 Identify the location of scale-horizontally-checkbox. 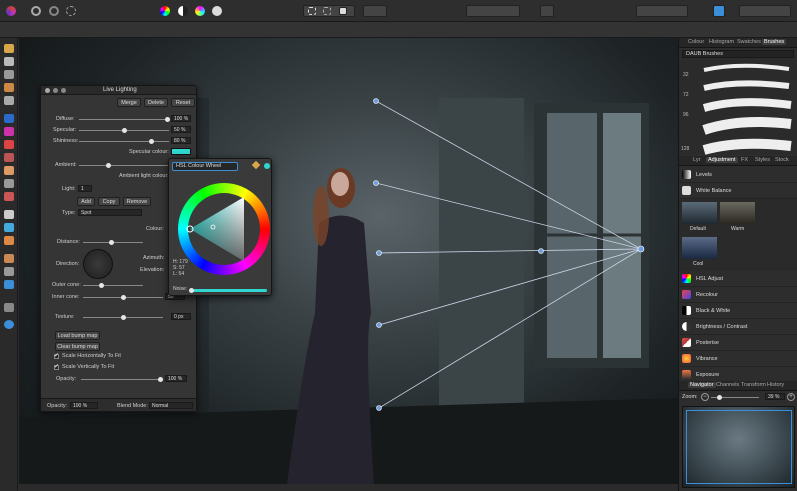
(56, 355).